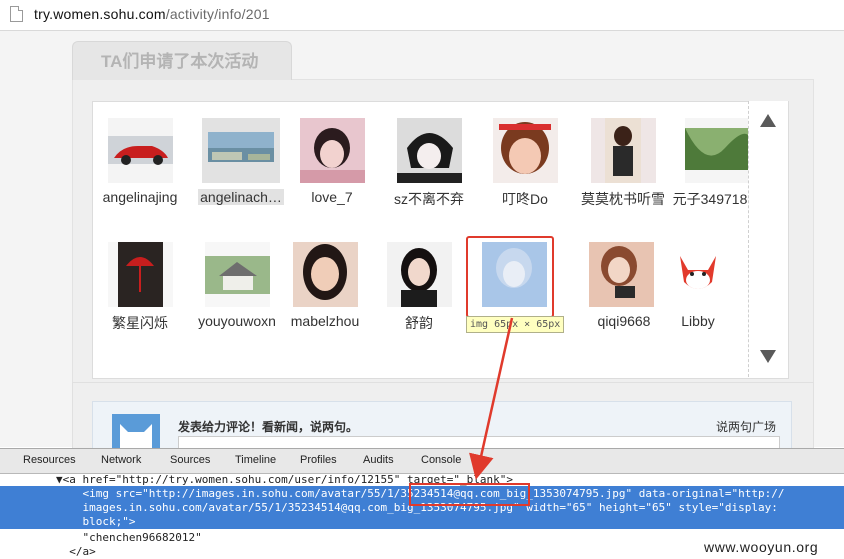 This screenshot has width=844, height=559. Describe the element at coordinates (16, 14) in the screenshot. I see `page-icon` at that location.